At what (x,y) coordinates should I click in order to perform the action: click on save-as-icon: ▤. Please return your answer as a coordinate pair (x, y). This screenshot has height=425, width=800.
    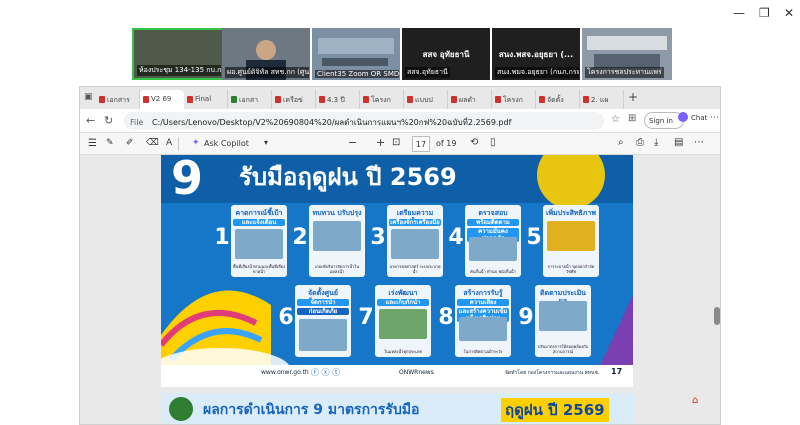
    Looking at the image, I should click on (678, 142).